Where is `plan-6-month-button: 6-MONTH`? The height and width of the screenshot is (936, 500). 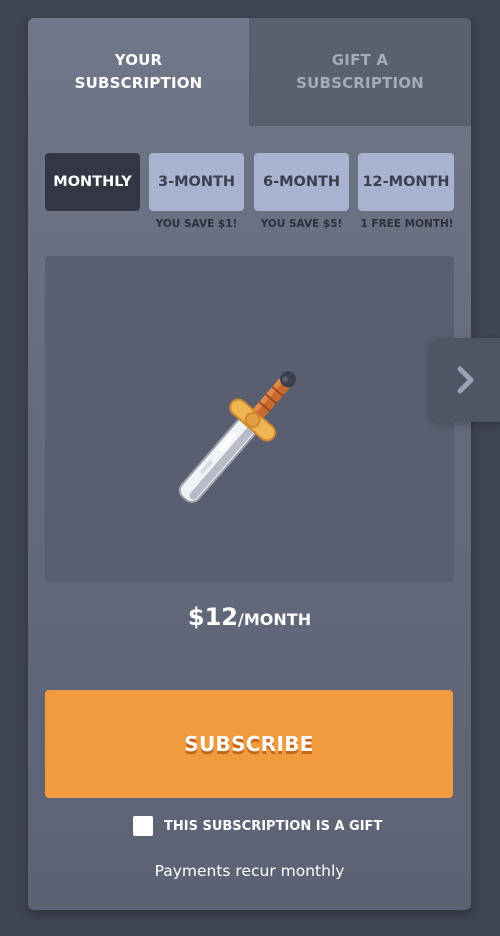
plan-6-month-button: 6-MONTH is located at coordinates (301, 182).